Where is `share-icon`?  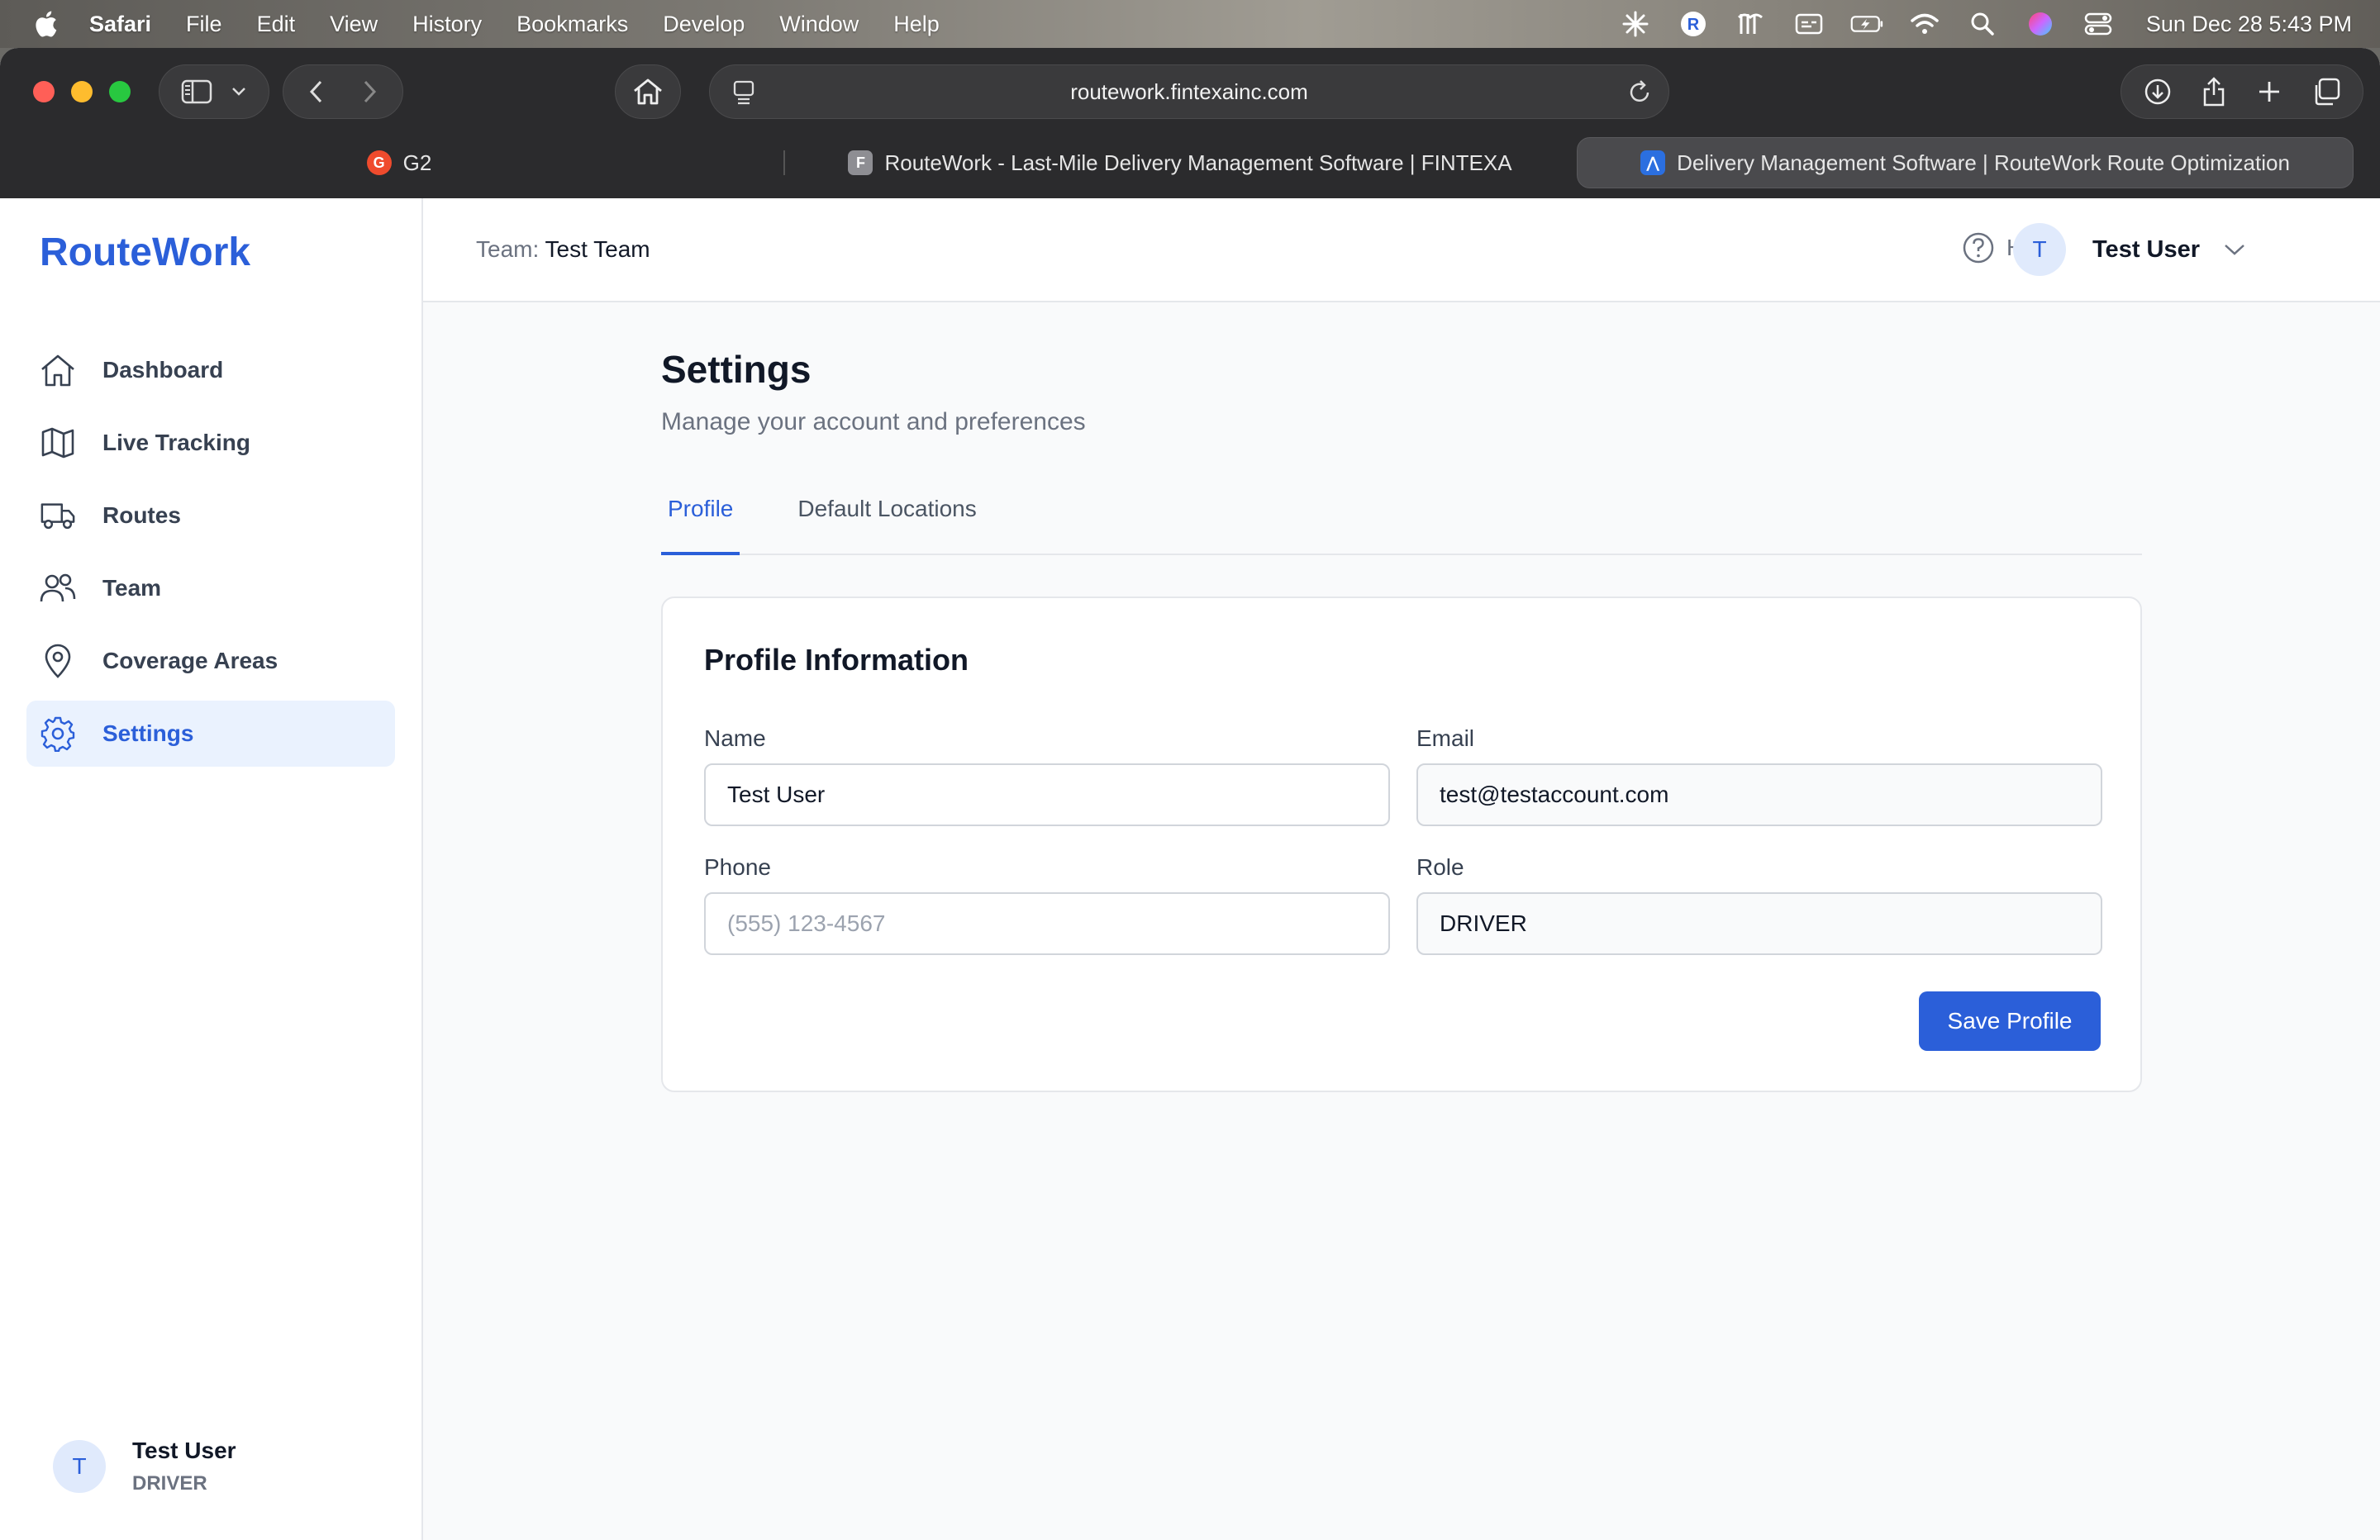 share-icon is located at coordinates (2214, 92).